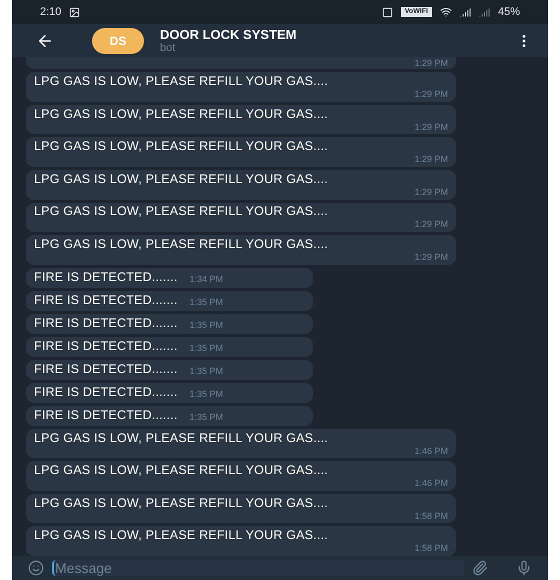 This screenshot has height=580, width=560. What do you see at coordinates (74, 12) in the screenshot?
I see `image-icon` at bounding box center [74, 12].